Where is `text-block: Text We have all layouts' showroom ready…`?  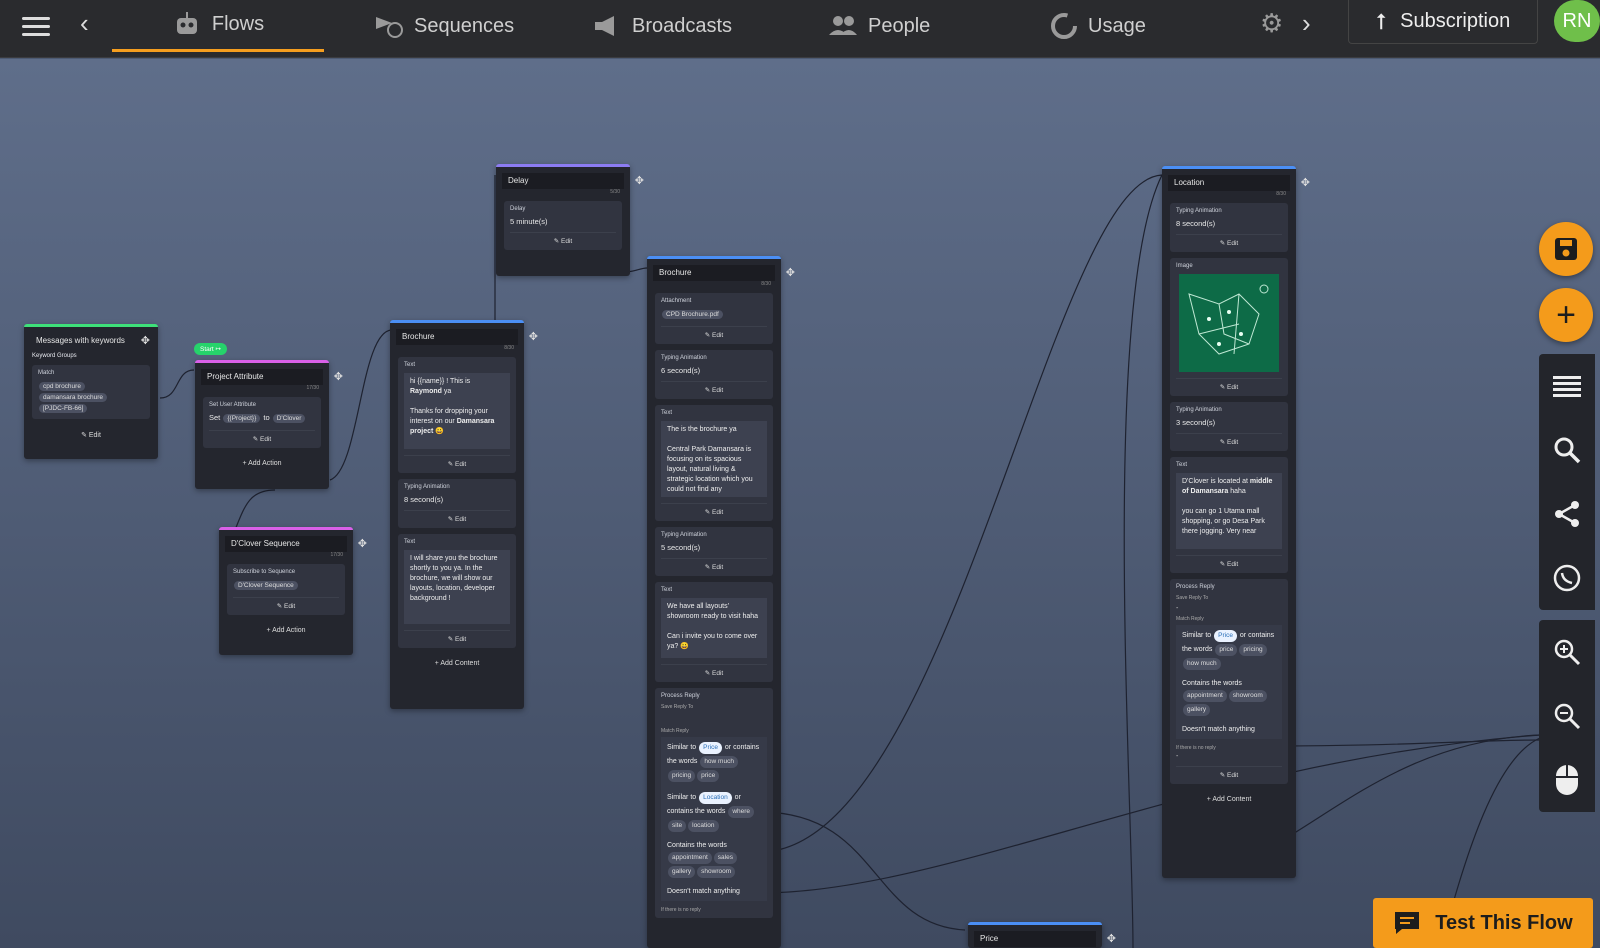 text-block: Text We have all layouts' showroom ready… is located at coordinates (714, 632).